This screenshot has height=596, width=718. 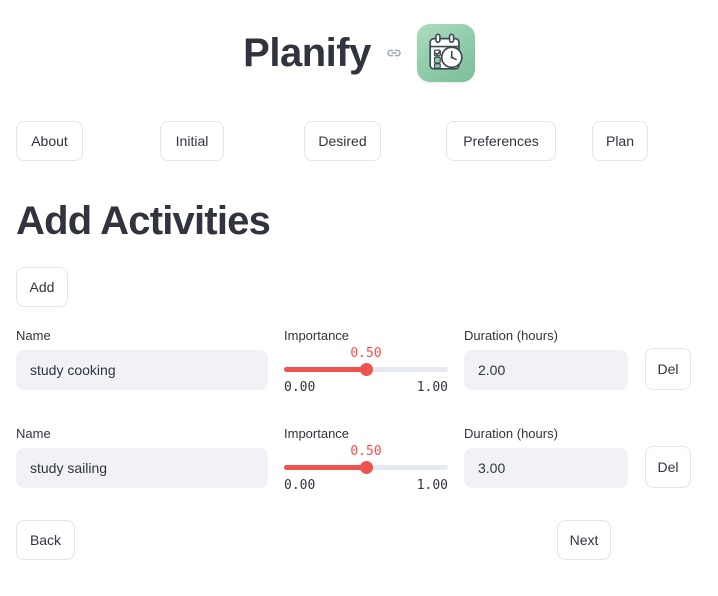 What do you see at coordinates (620, 141) in the screenshot?
I see `nav-button-plan: Plan` at bounding box center [620, 141].